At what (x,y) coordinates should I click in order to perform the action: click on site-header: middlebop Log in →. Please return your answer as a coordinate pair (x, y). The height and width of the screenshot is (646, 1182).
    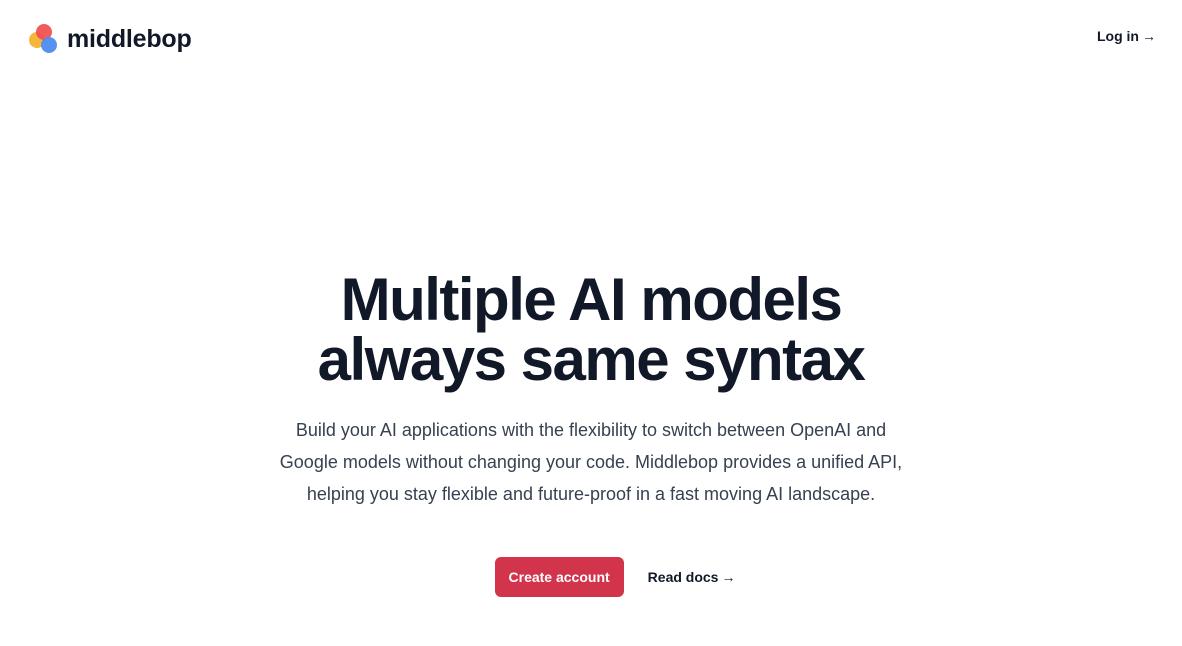
    Looking at the image, I should click on (591, 39).